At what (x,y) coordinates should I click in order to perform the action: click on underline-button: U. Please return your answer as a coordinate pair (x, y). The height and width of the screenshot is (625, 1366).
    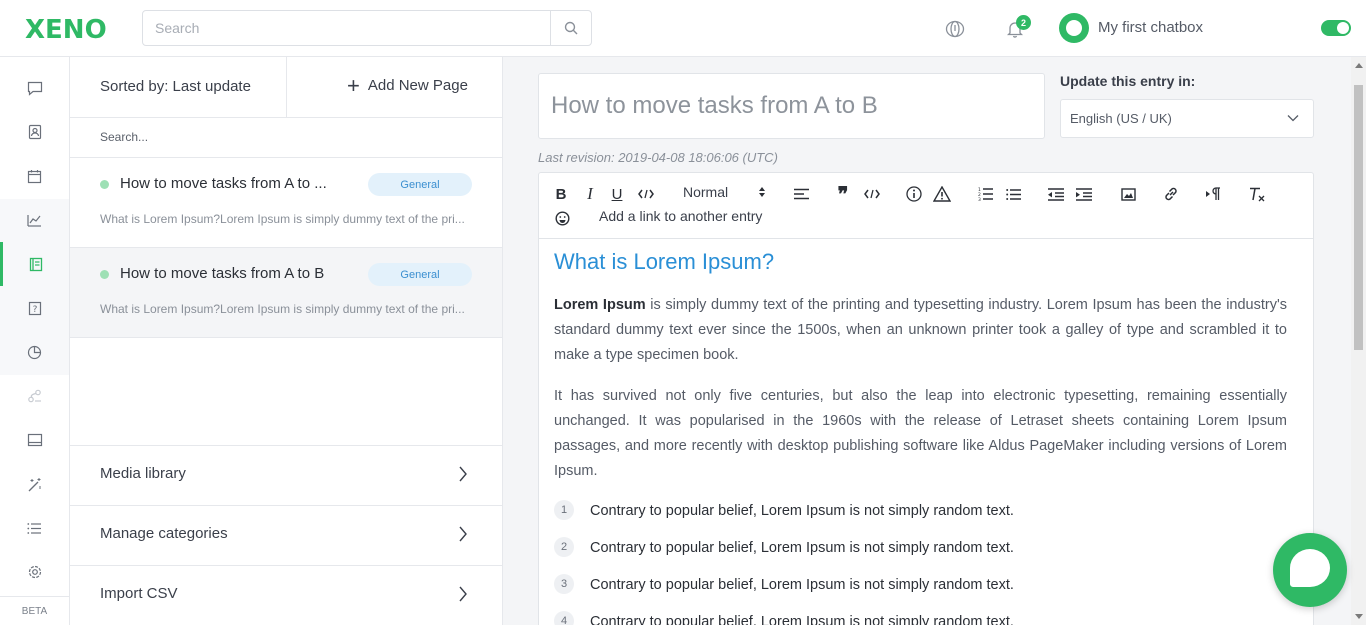
    Looking at the image, I should click on (617, 194).